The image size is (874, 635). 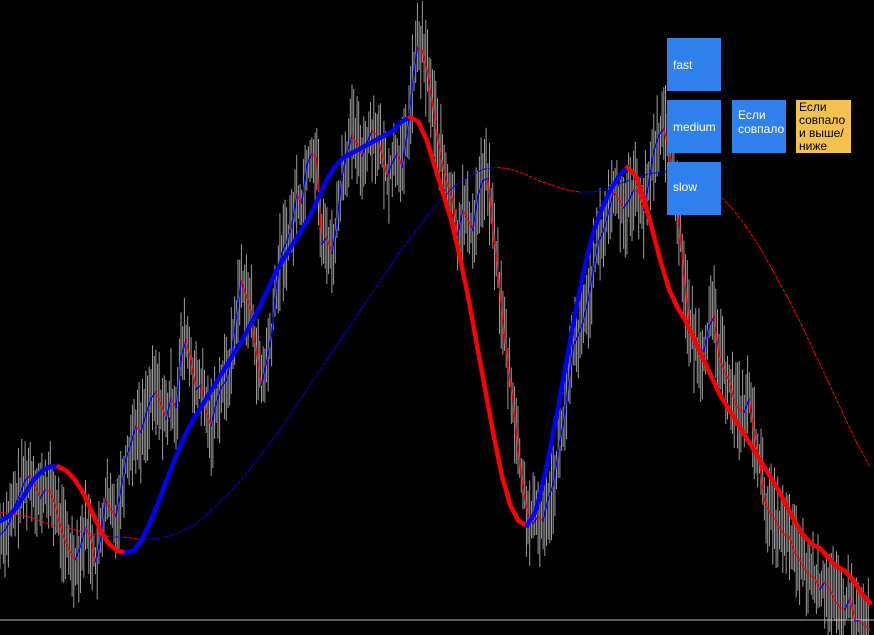 What do you see at coordinates (823, 126) in the screenshot?
I see `cross-direction-alert-button: Если совпало и выше/ниже` at bounding box center [823, 126].